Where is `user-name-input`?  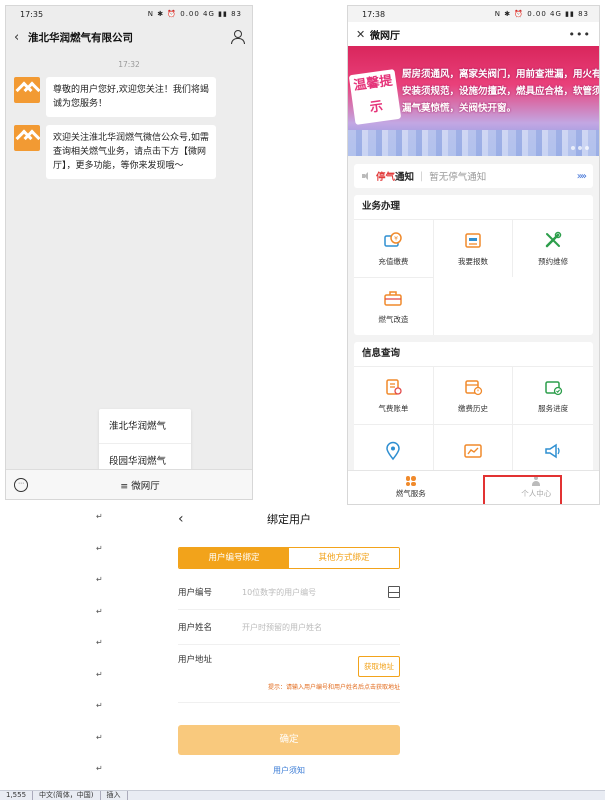 user-name-input is located at coordinates (321, 627).